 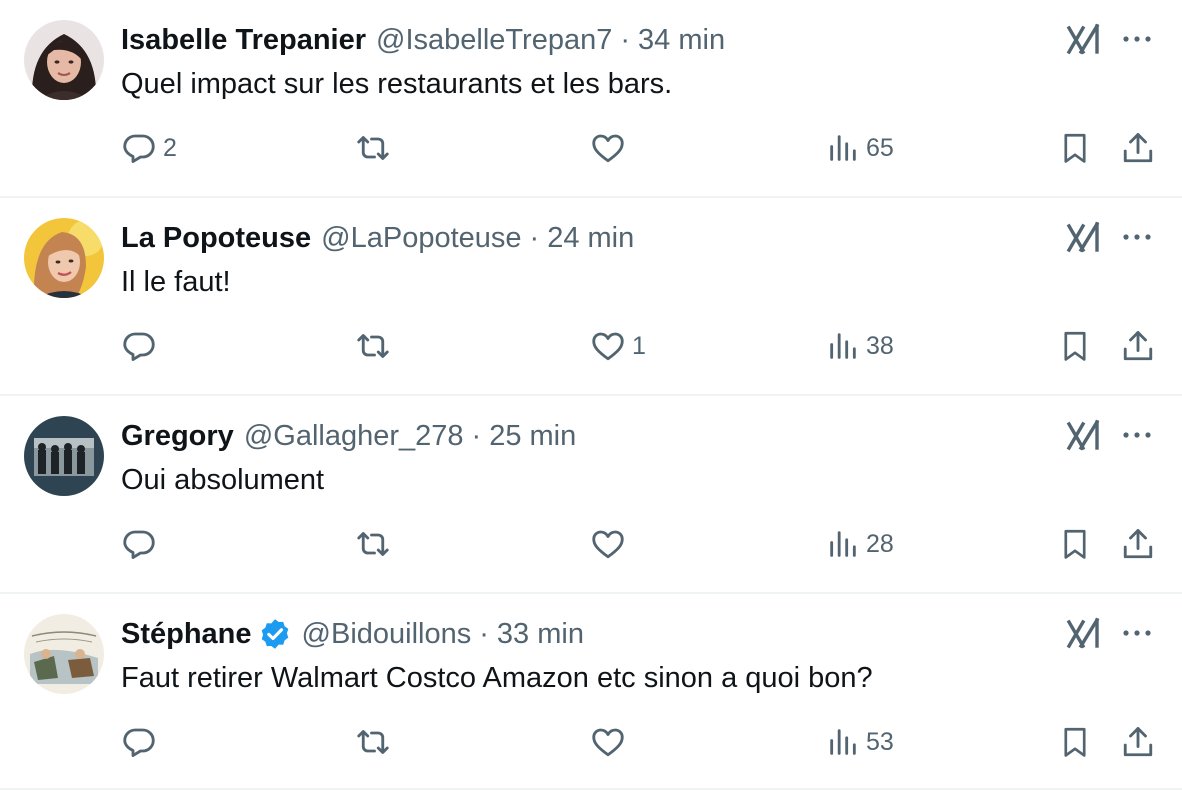 What do you see at coordinates (421, 238) in the screenshot?
I see `author-handle: @LaPopoteuse` at bounding box center [421, 238].